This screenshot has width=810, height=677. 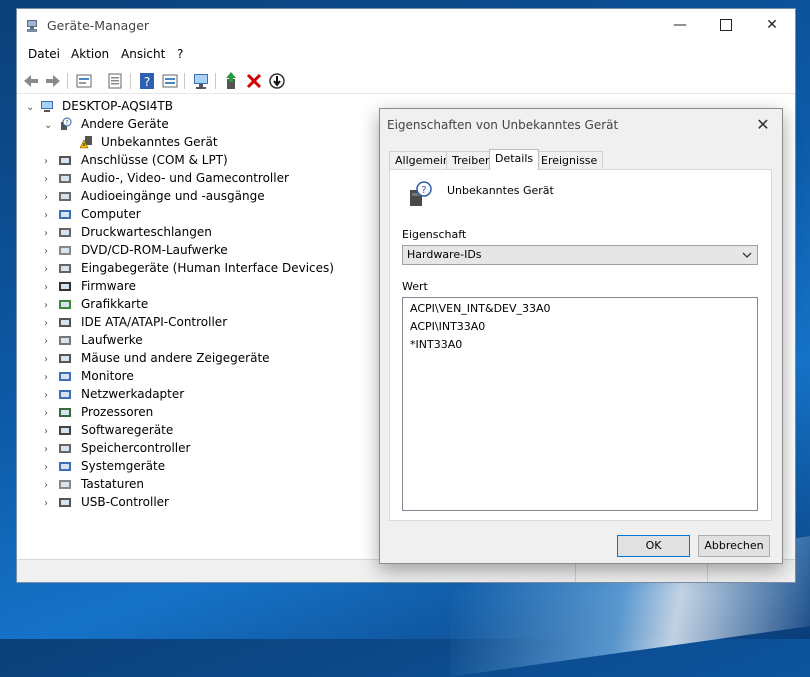 What do you see at coordinates (65, 484) in the screenshot?
I see `keyboard-icon` at bounding box center [65, 484].